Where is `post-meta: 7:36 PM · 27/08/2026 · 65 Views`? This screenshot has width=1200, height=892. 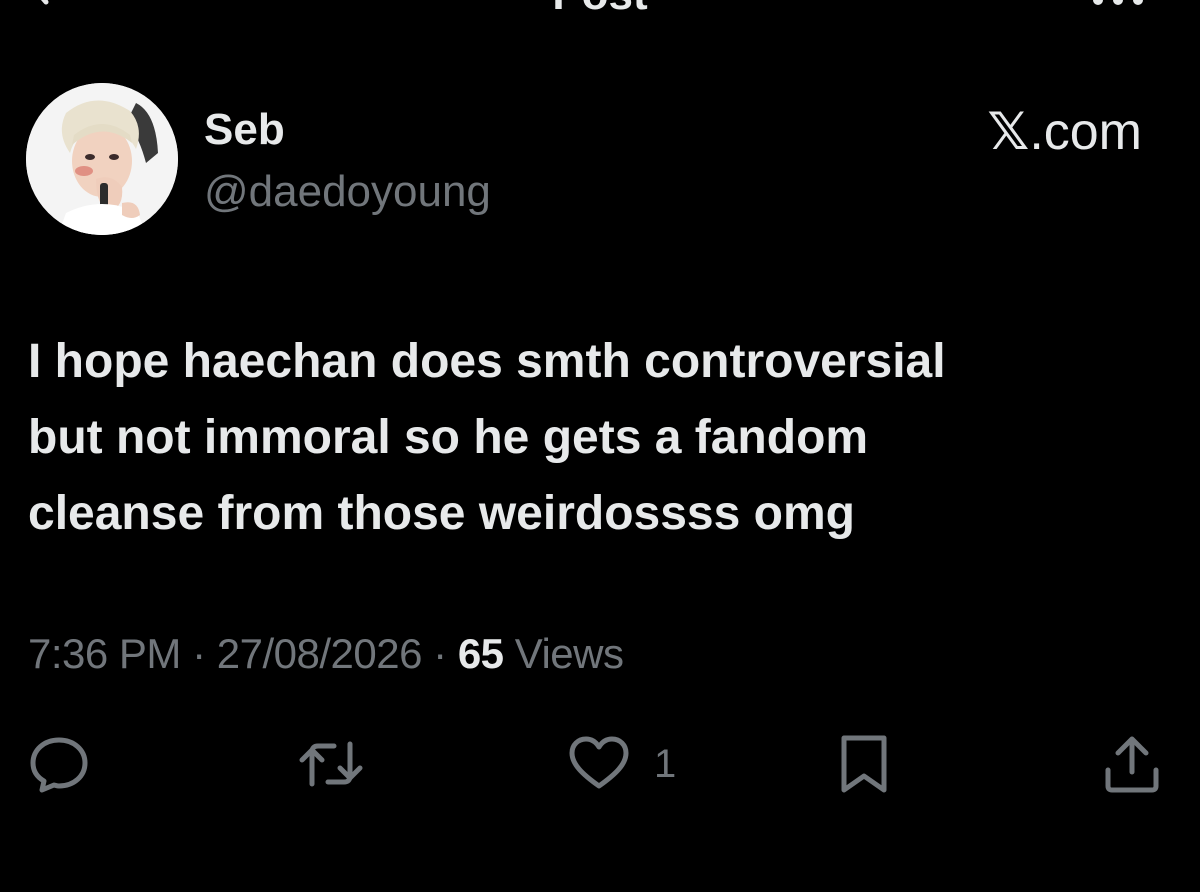
post-meta: 7:36 PM · 27/08/2026 · 65 Views is located at coordinates (326, 654).